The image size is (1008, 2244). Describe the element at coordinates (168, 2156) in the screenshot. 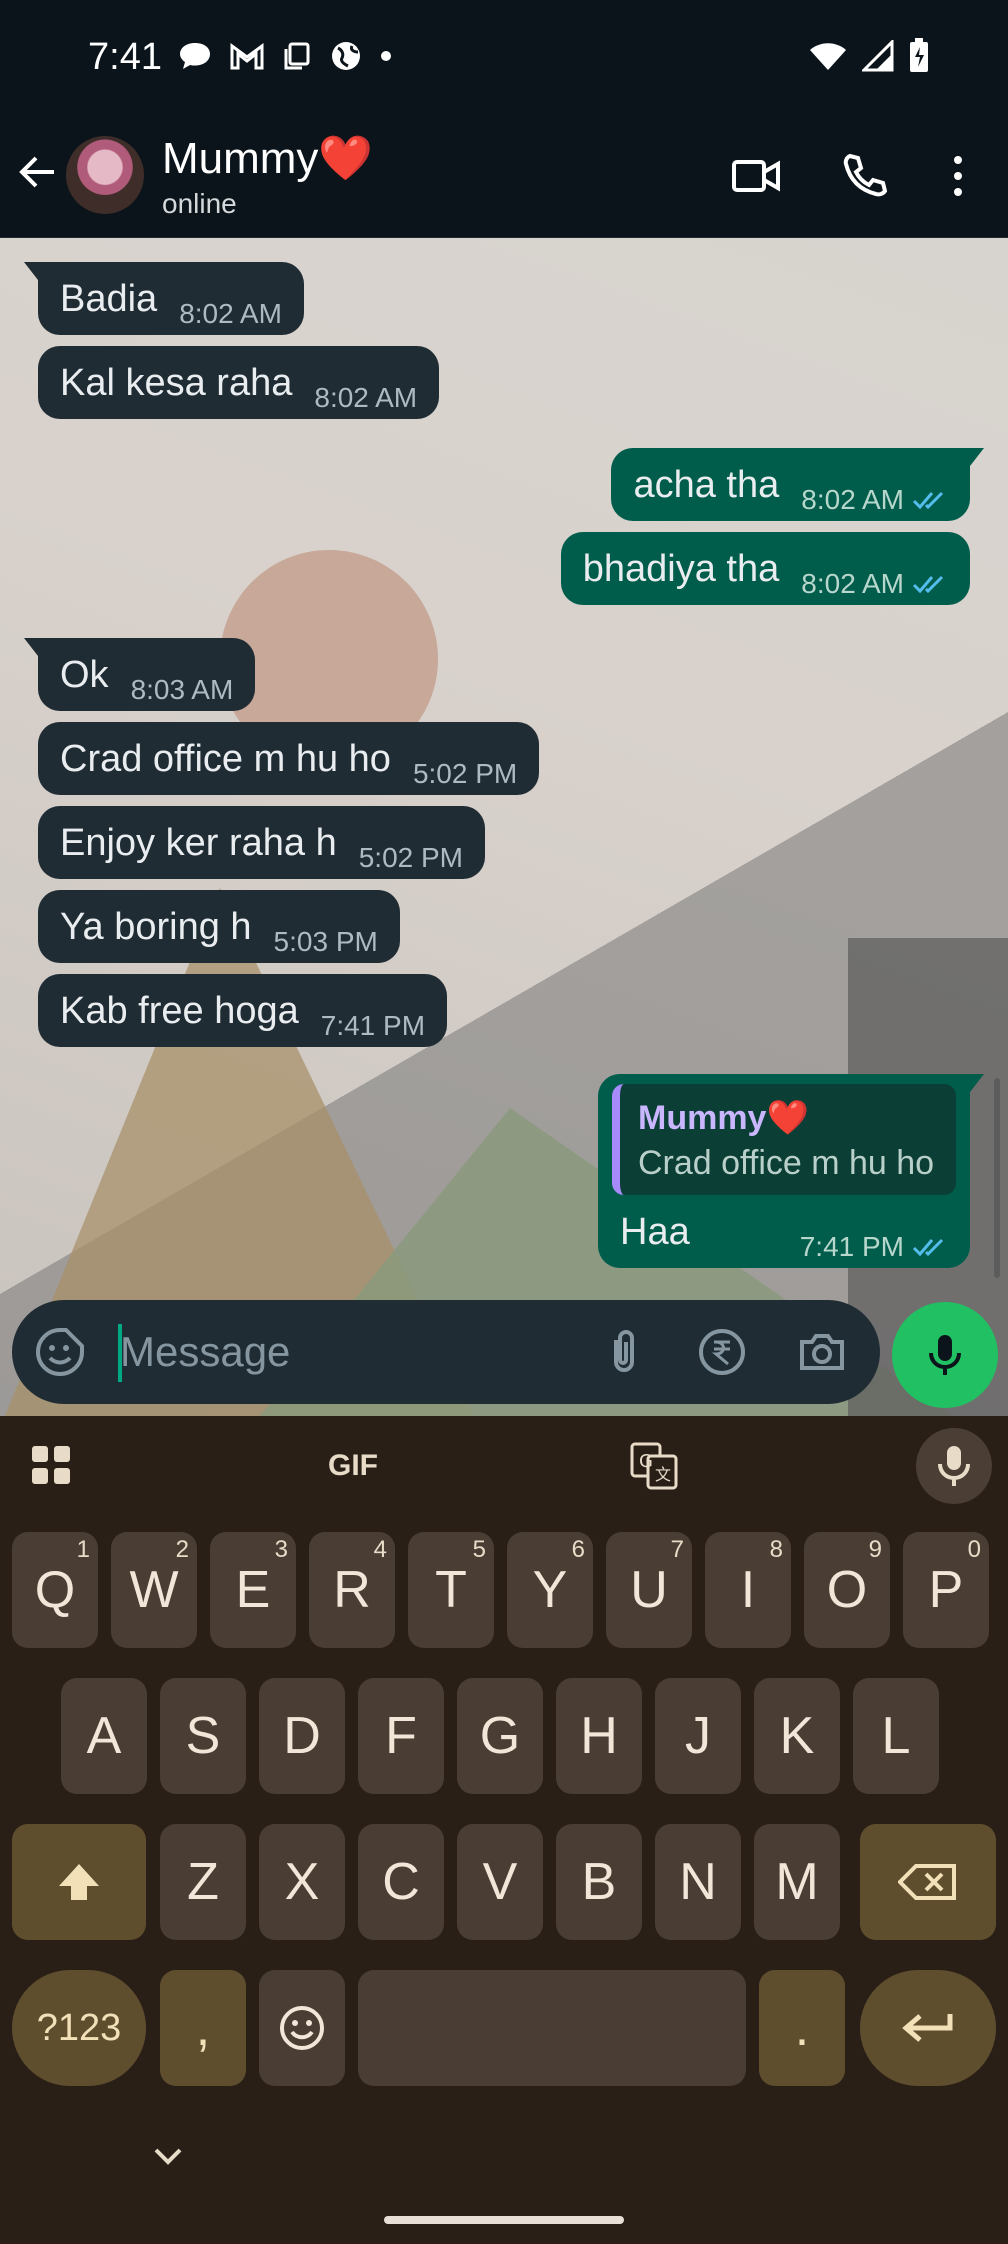

I see `hide-keyboard-chevron-icon` at that location.